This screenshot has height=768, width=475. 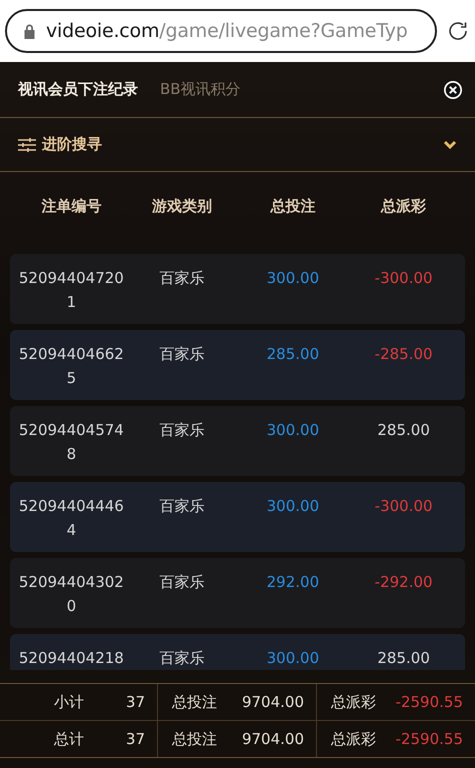 What do you see at coordinates (78, 89) in the screenshot?
I see `tab: 视讯会员下注纪录` at bounding box center [78, 89].